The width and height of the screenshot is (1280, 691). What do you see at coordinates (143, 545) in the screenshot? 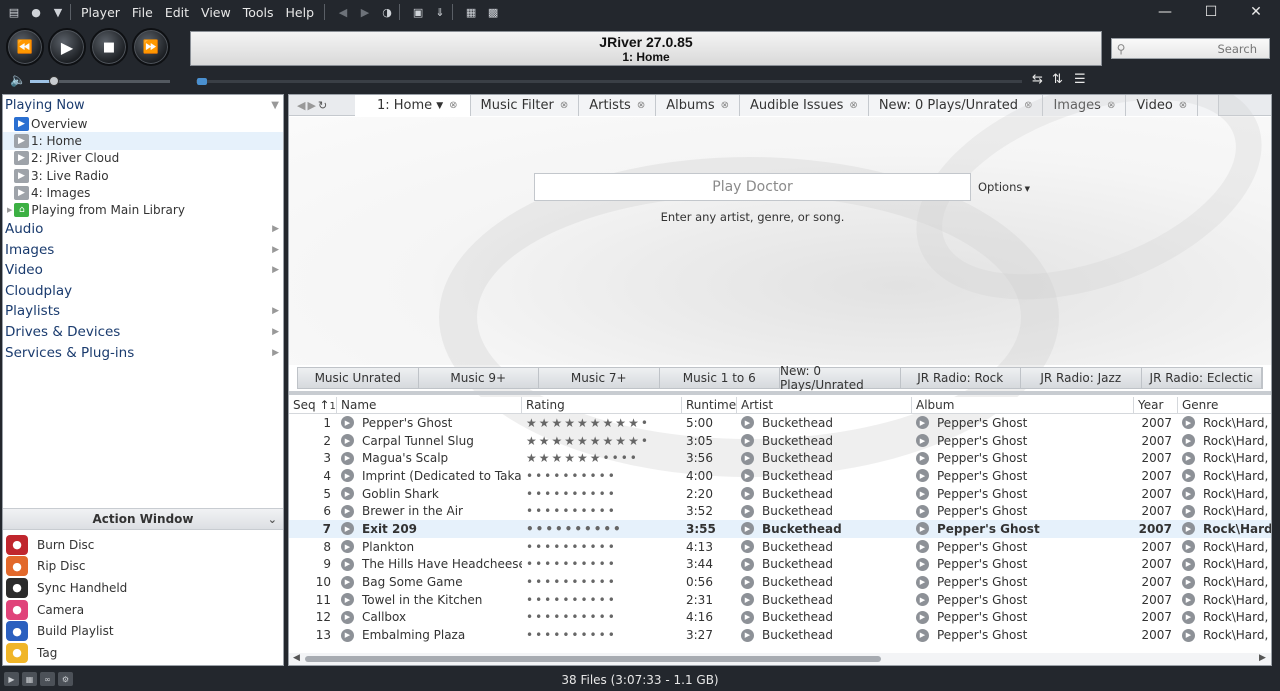
I see `action-item: ● Burn Disc` at bounding box center [143, 545].